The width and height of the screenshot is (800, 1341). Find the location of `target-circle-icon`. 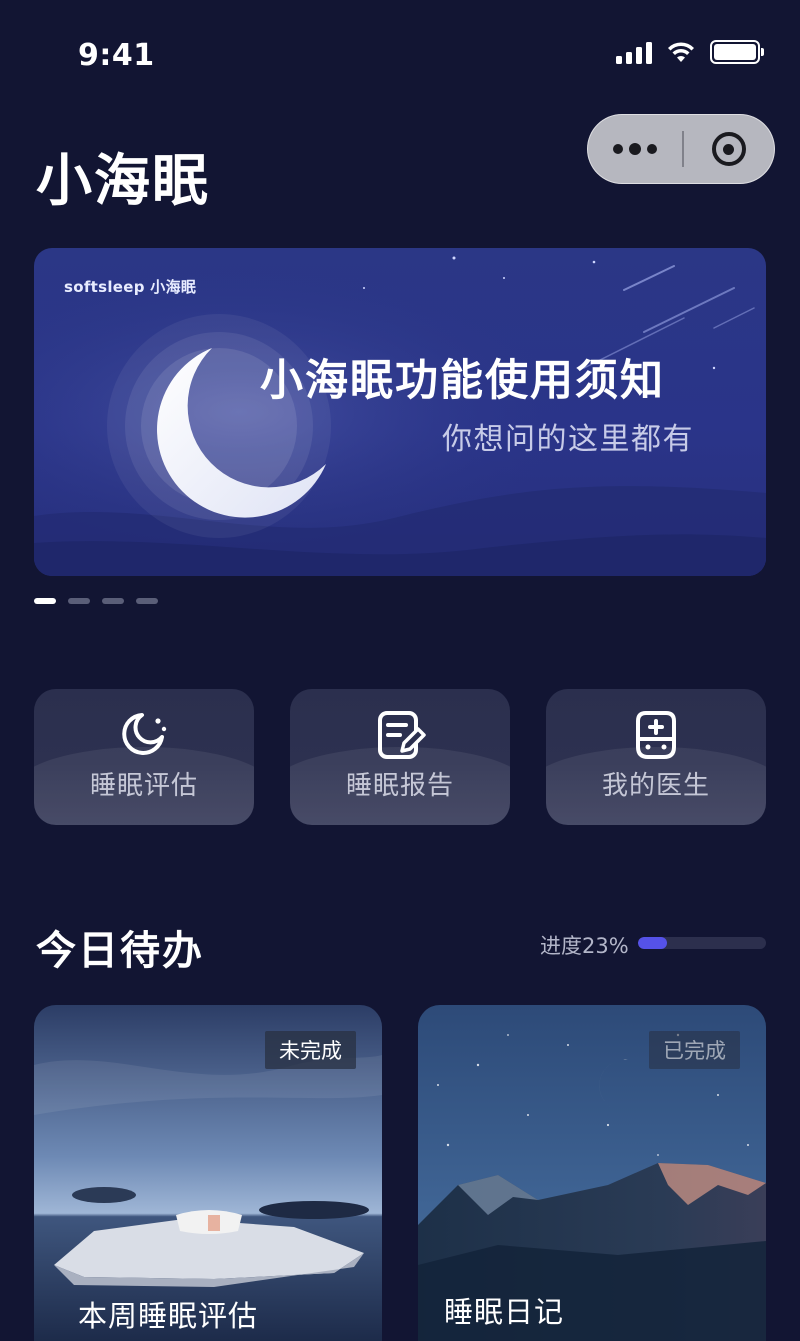

target-circle-icon is located at coordinates (729, 149).